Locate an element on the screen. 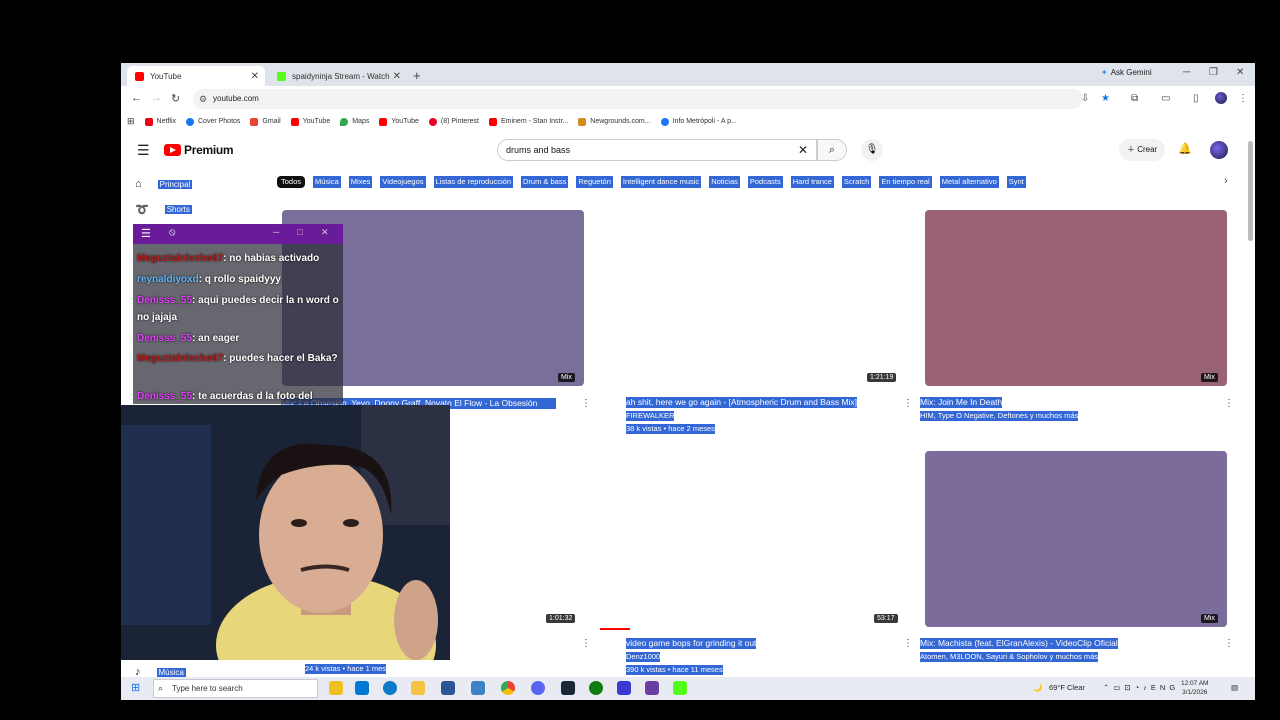  chip-1: Música is located at coordinates (327, 182).